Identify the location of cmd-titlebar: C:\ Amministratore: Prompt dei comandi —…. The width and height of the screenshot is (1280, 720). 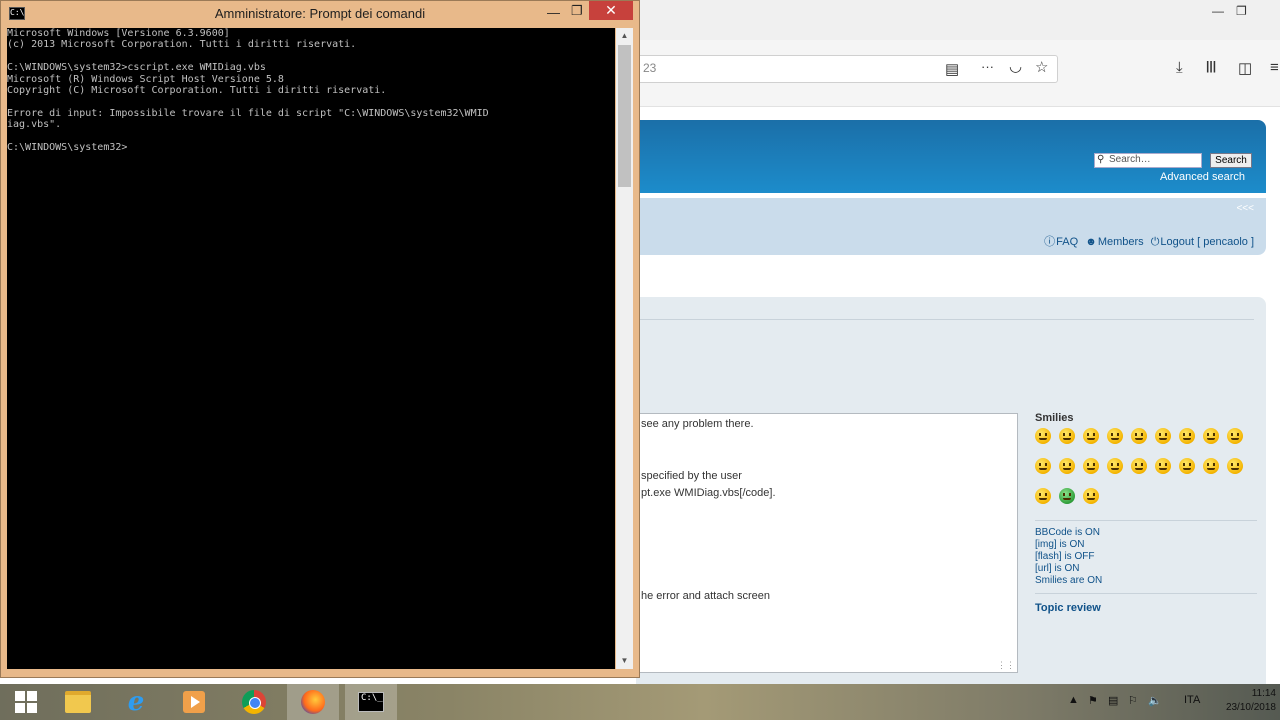
(320, 14).